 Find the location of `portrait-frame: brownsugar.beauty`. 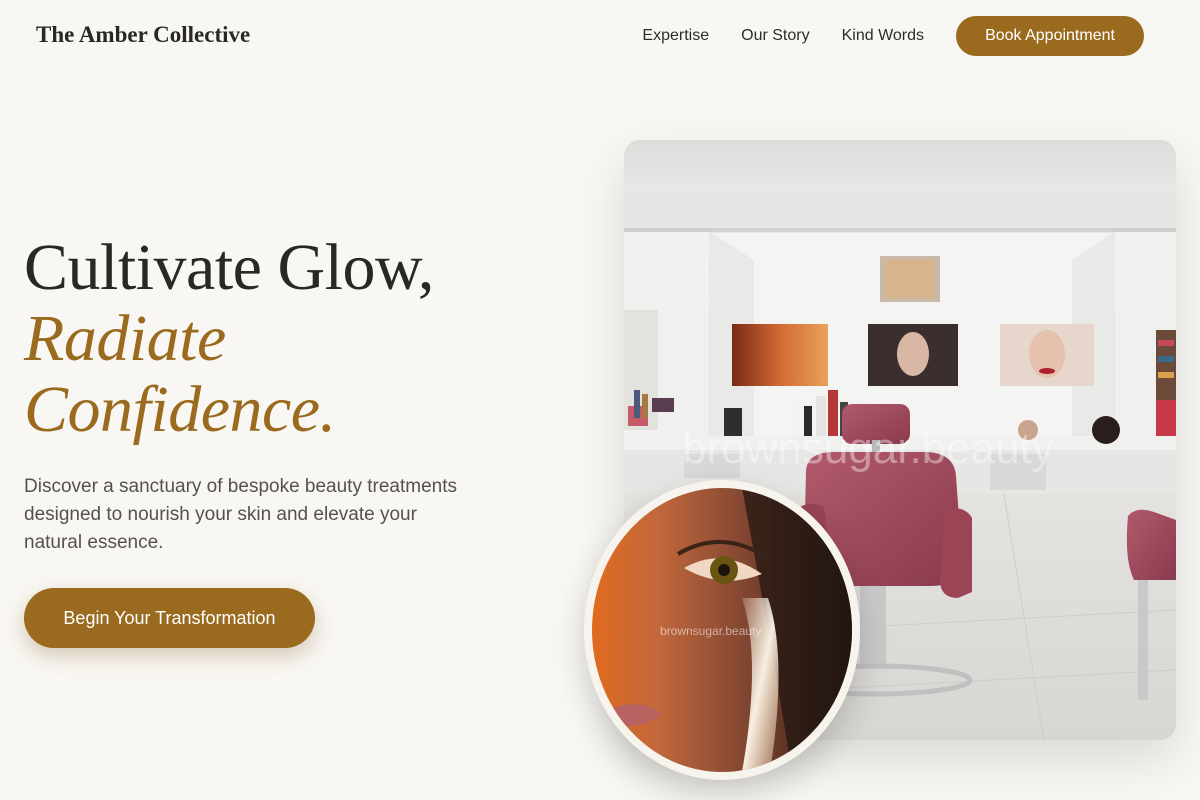

portrait-frame: brownsugar.beauty is located at coordinates (722, 630).